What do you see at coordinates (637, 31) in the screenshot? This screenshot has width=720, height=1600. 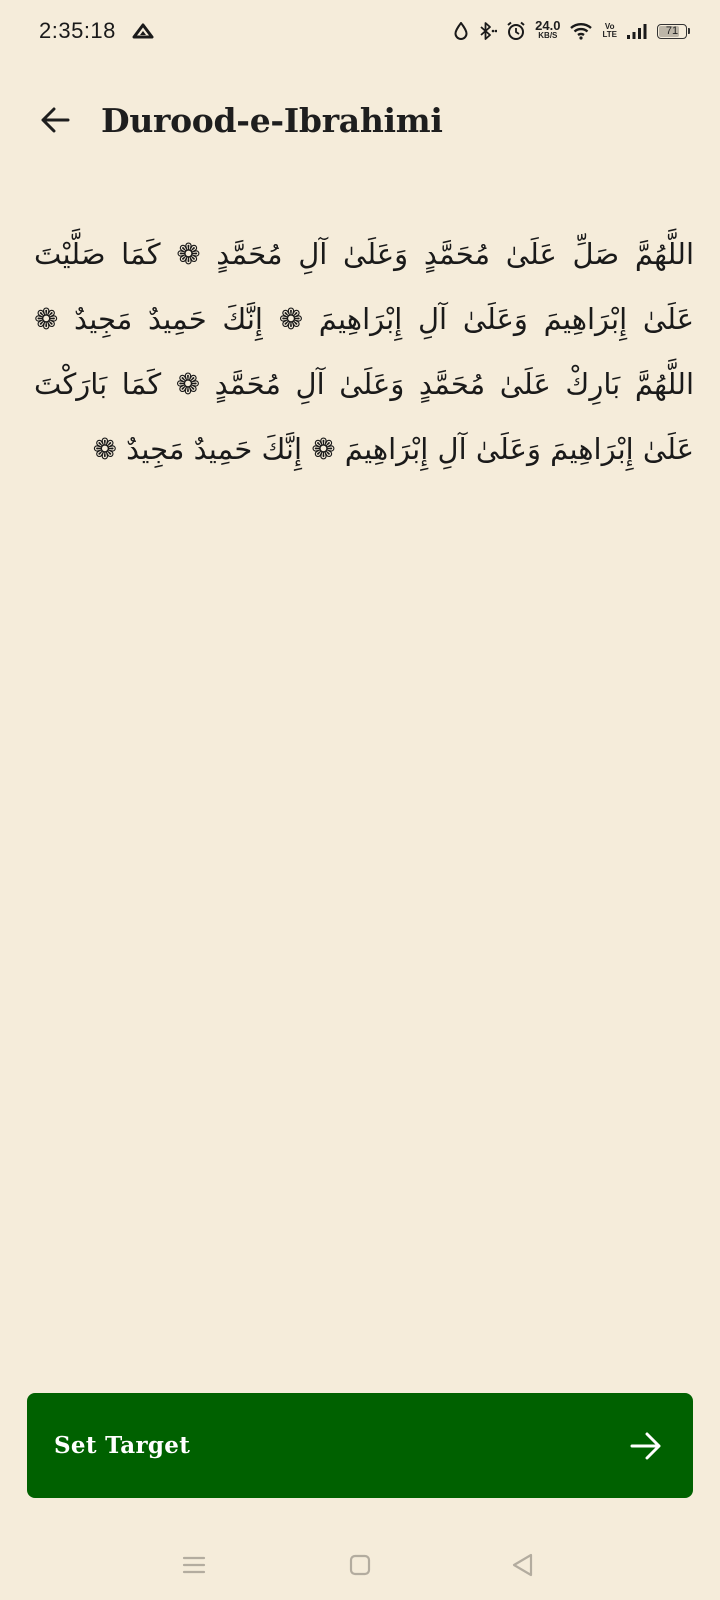 I see `signal-icon` at bounding box center [637, 31].